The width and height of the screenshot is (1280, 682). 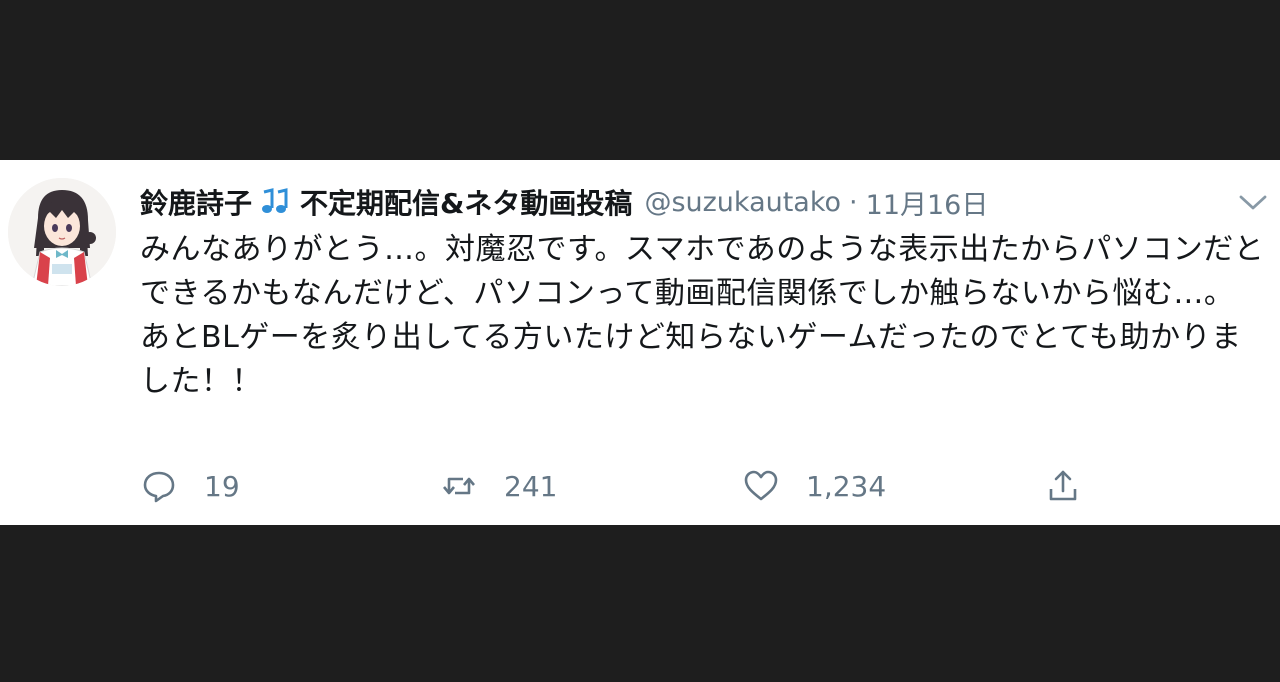 I want to click on chevron-down-icon, so click(x=1253, y=202).